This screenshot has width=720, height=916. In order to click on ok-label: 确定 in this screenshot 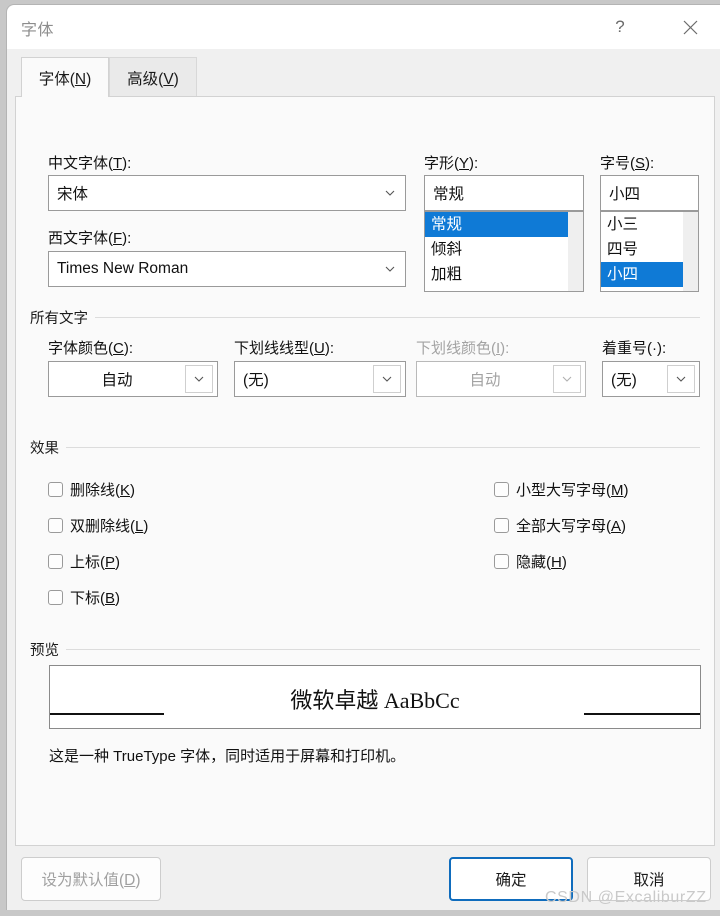, I will do `click(511, 880)`.